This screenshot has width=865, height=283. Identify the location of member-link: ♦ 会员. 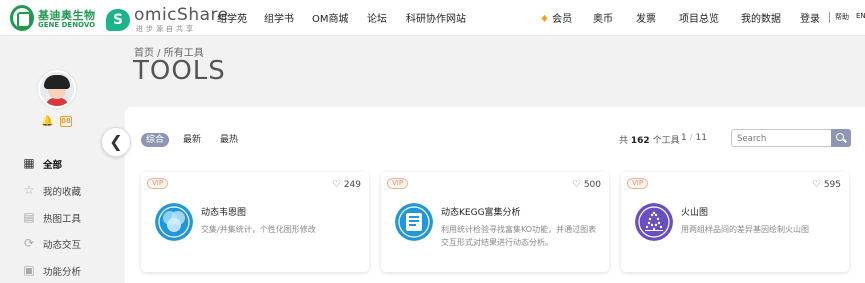
(556, 17).